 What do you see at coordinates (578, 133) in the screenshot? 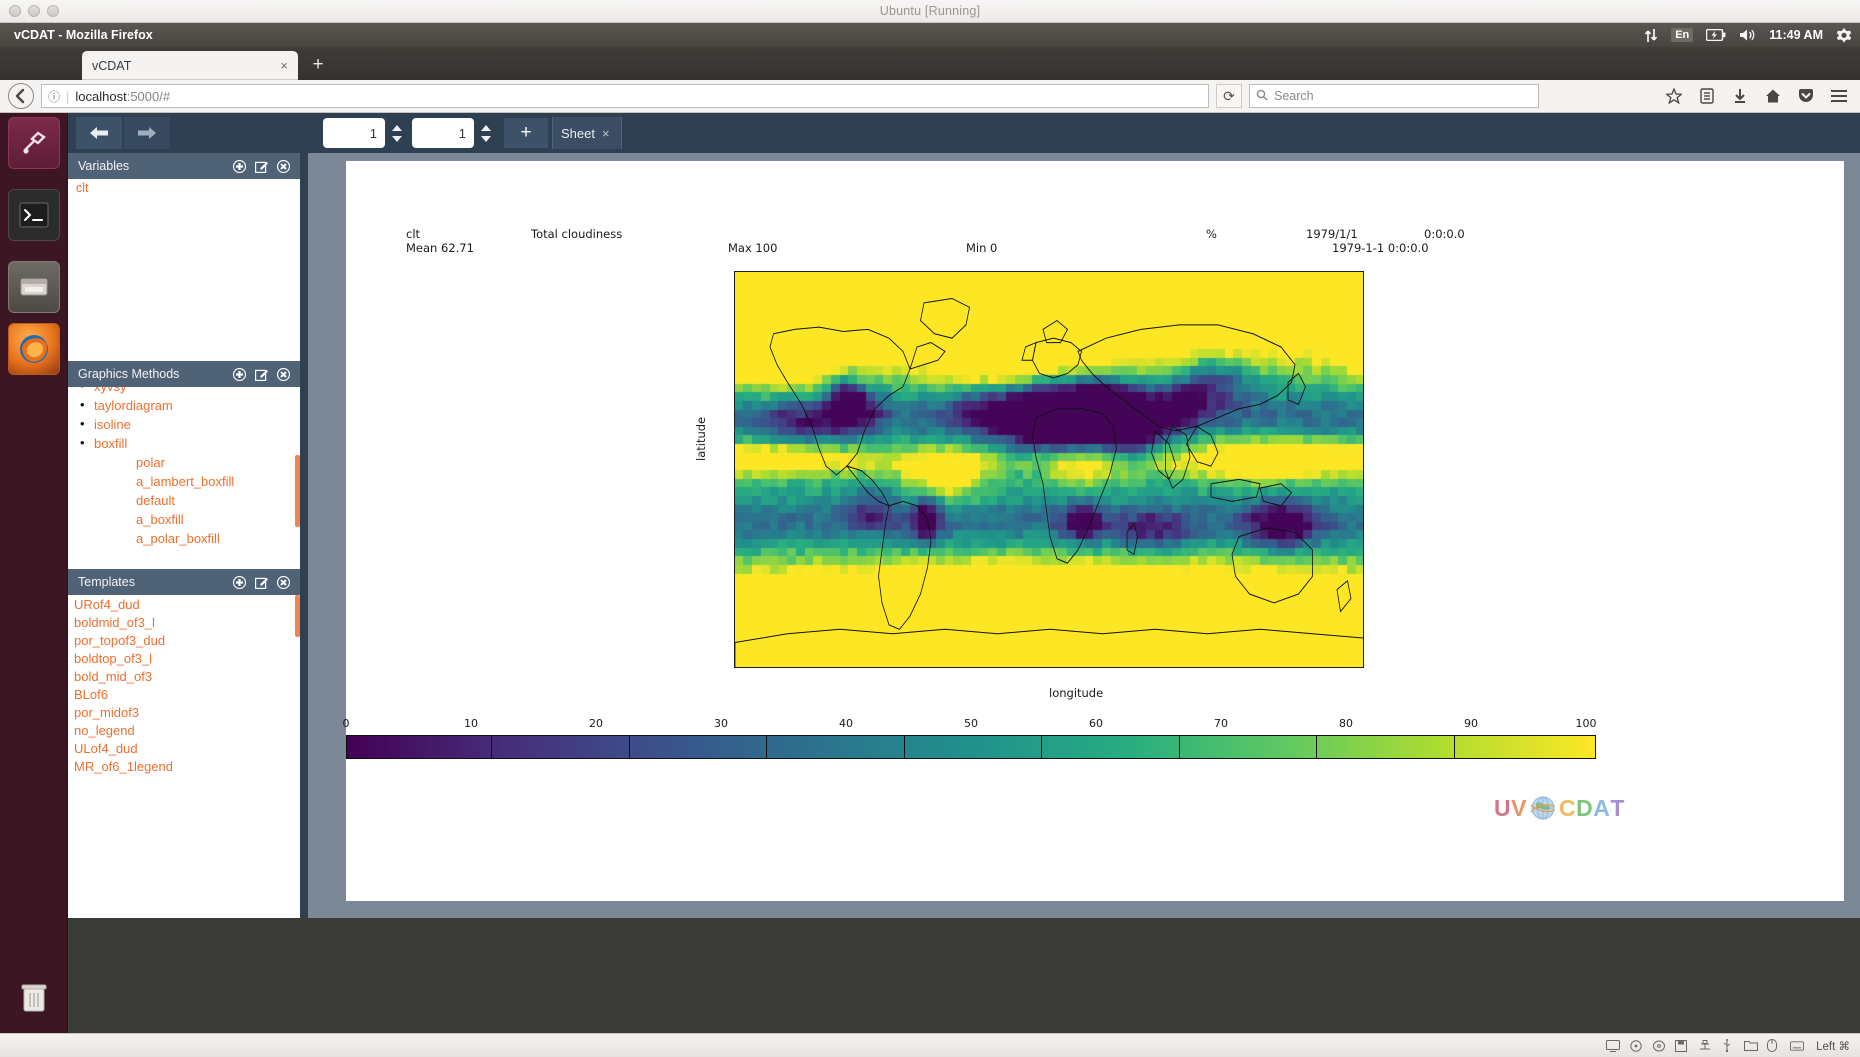
I see `sheet-tab-label: Sheet` at bounding box center [578, 133].